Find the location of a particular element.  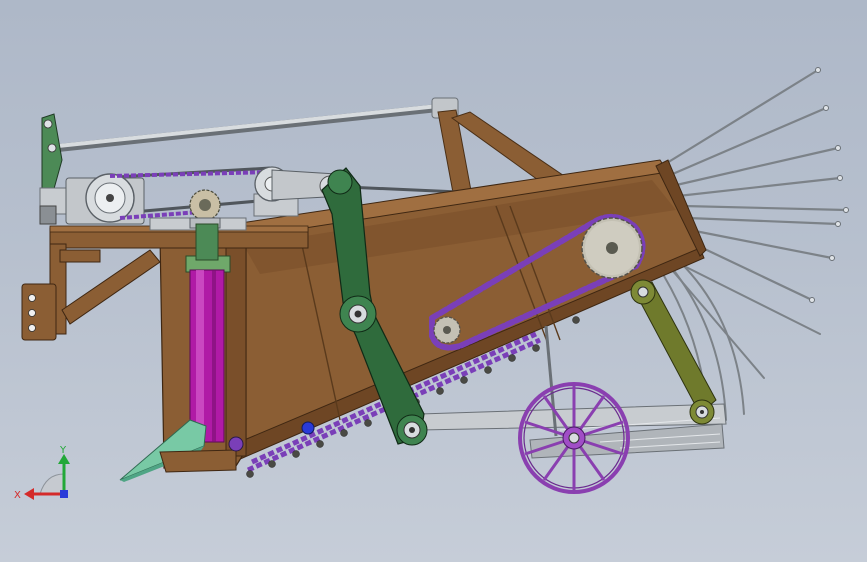

small-sprocket-icon is located at coordinates (205, 209).